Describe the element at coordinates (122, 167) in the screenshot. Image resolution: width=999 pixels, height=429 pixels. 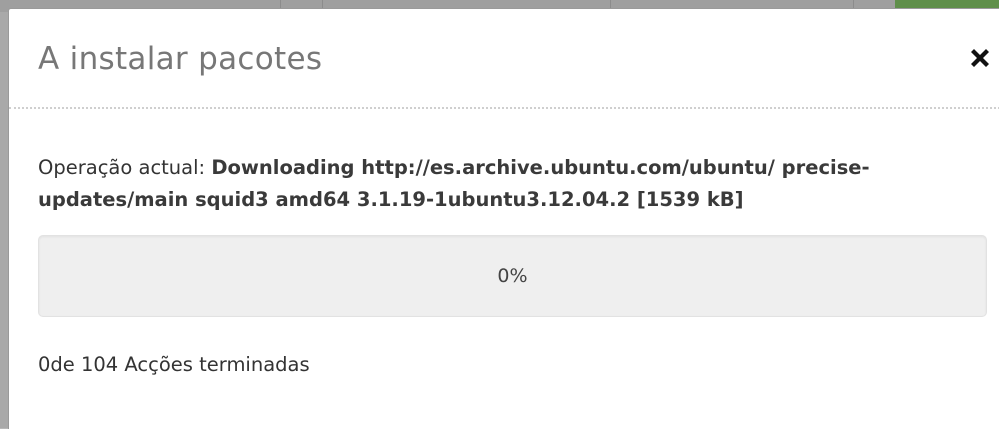
I see `current-operation-label: Operação actual:` at that location.